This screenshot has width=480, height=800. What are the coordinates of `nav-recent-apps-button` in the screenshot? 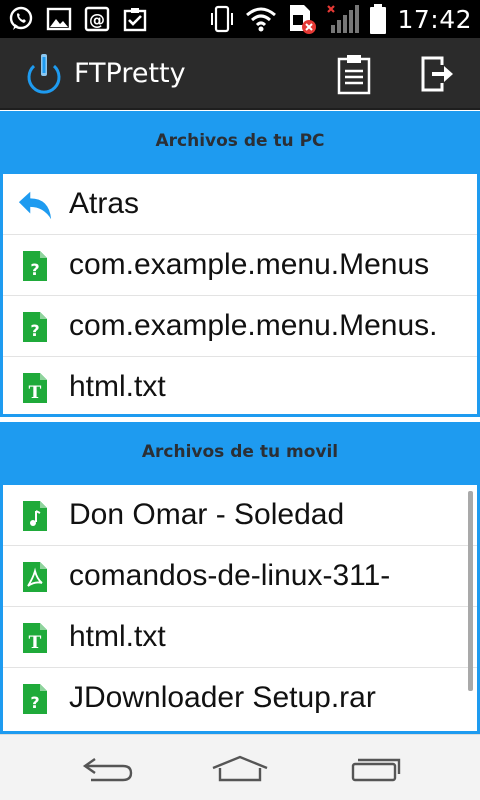 It's located at (376, 769).